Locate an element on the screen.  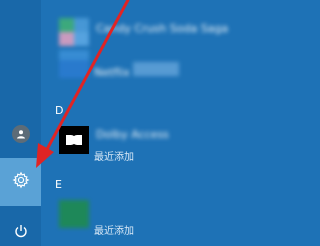
settings-button is located at coordinates (20, 182).